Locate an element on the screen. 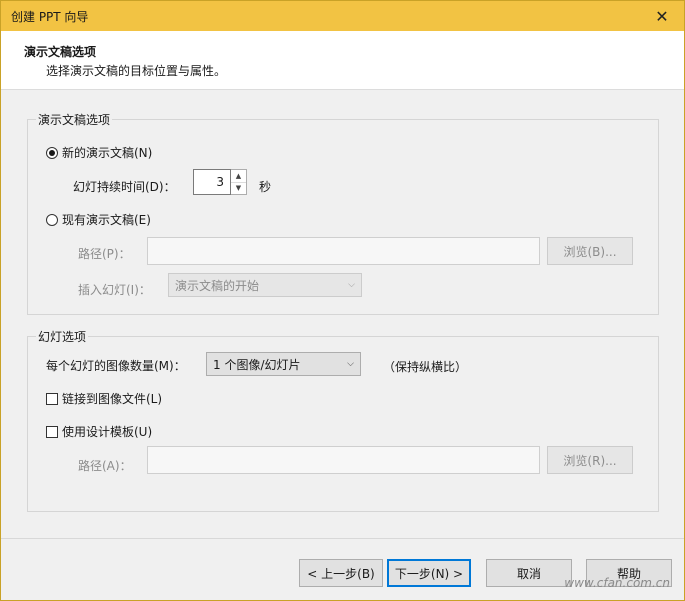 The image size is (685, 601). new-presentation-label: 新的演示文稿(N) is located at coordinates (107, 153).